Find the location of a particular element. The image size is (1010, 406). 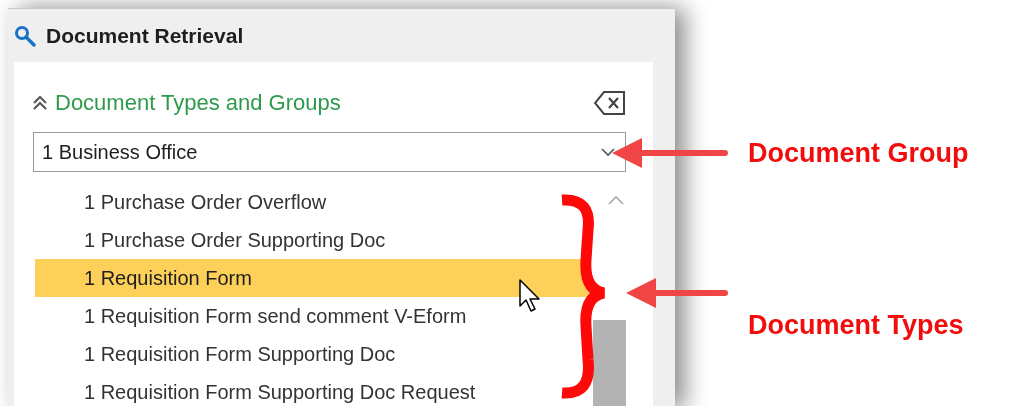

panel-title: Document Retrieval is located at coordinates (145, 35).